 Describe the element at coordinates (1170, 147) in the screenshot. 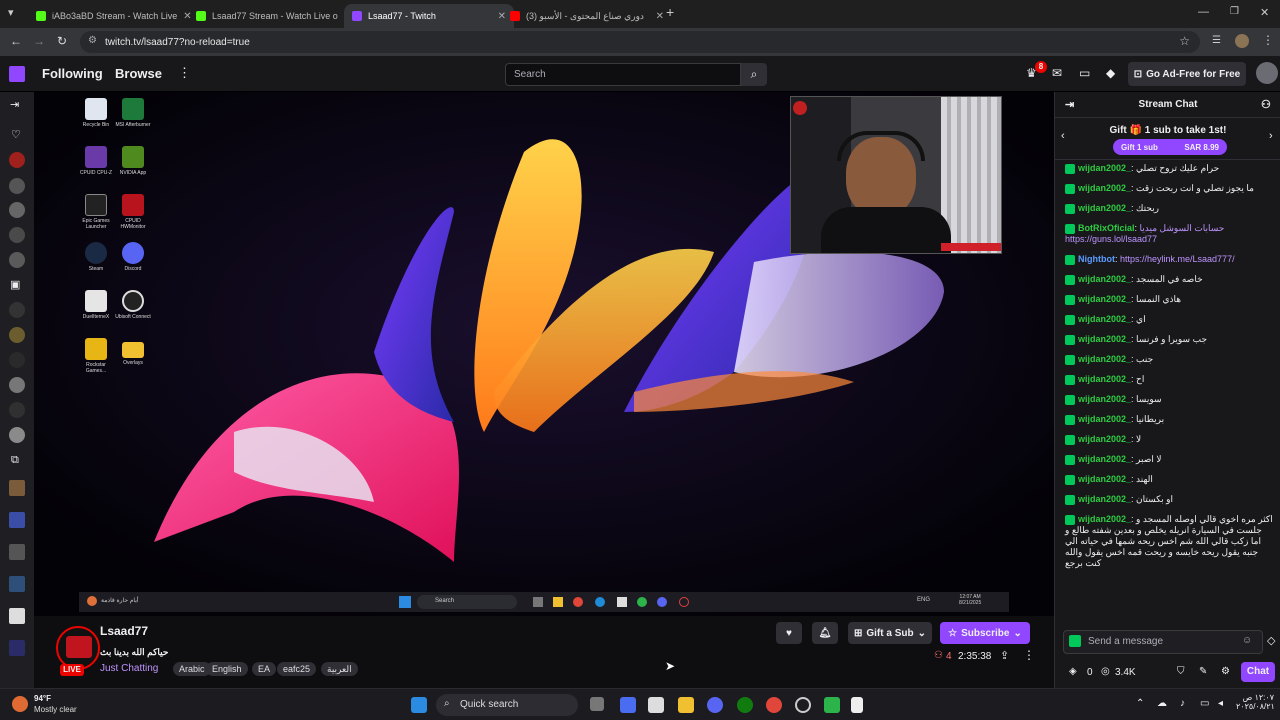

I see `gift-one-sub-button: Gift 1 sub SAR 8.99` at that location.